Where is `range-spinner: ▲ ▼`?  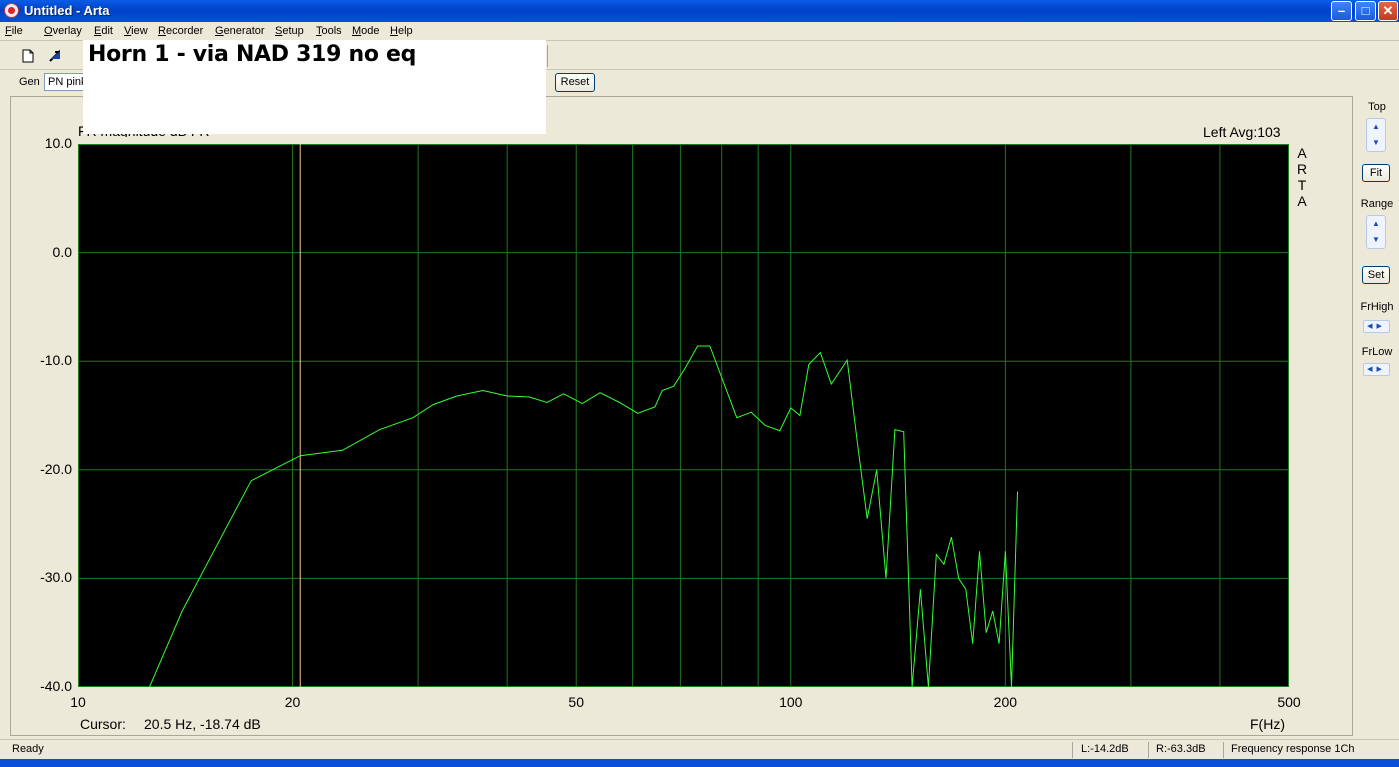
range-spinner: ▲ ▼ is located at coordinates (1376, 232).